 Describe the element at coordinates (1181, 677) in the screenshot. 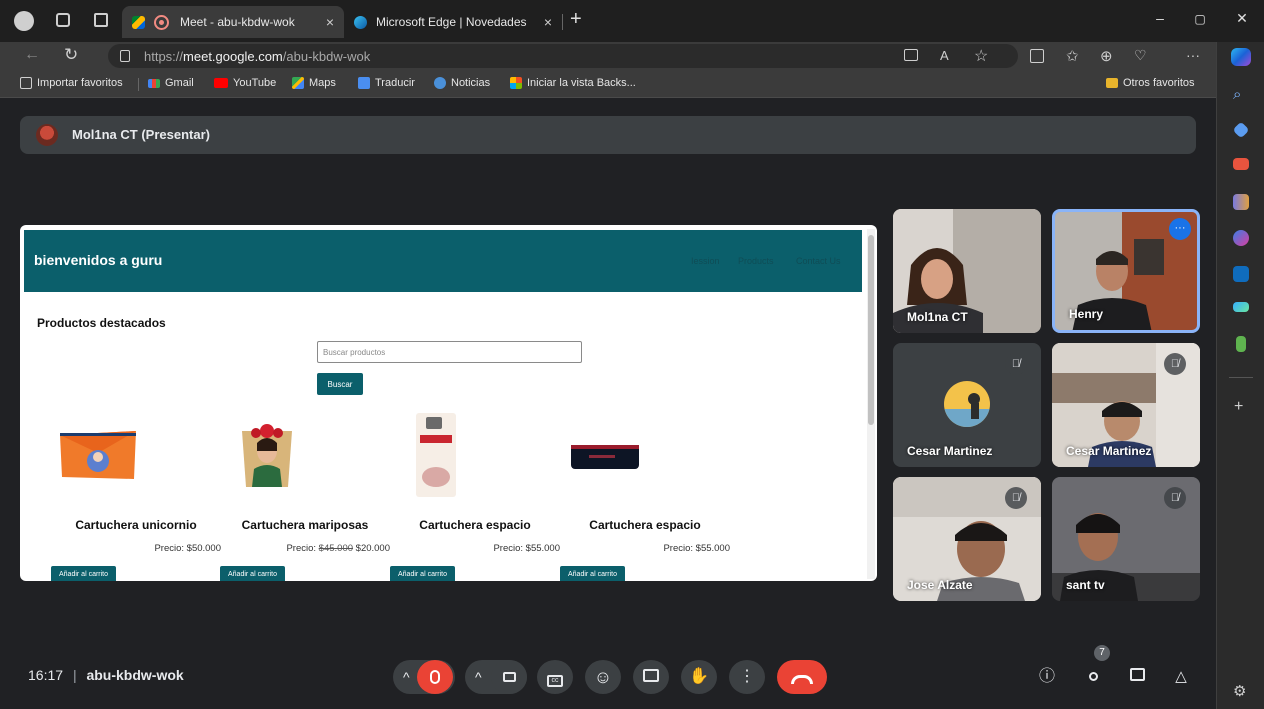

I see `activities-icon: △` at that location.